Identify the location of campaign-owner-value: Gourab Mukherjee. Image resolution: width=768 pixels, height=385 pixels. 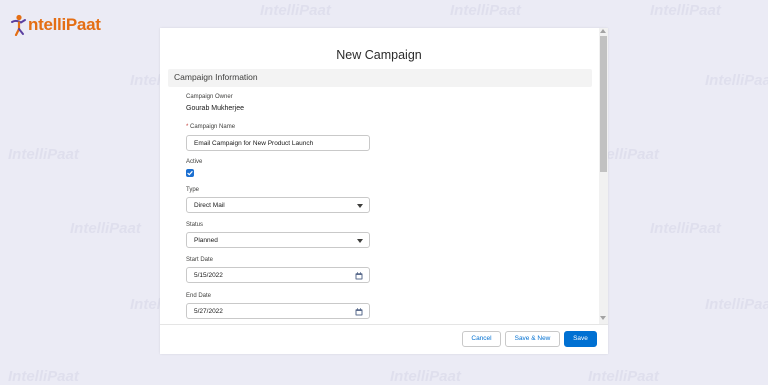
(215, 108).